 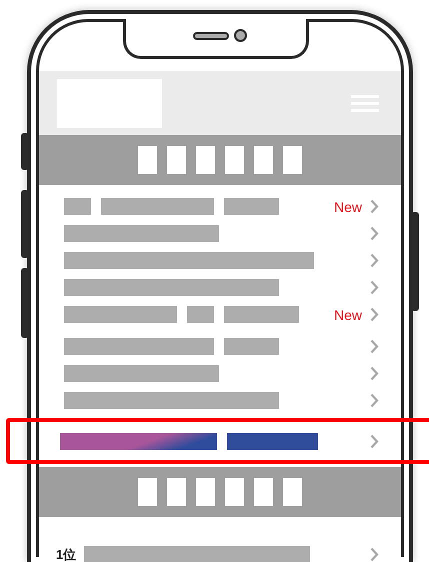 I want to click on rank-label: 1位, so click(x=66, y=554).